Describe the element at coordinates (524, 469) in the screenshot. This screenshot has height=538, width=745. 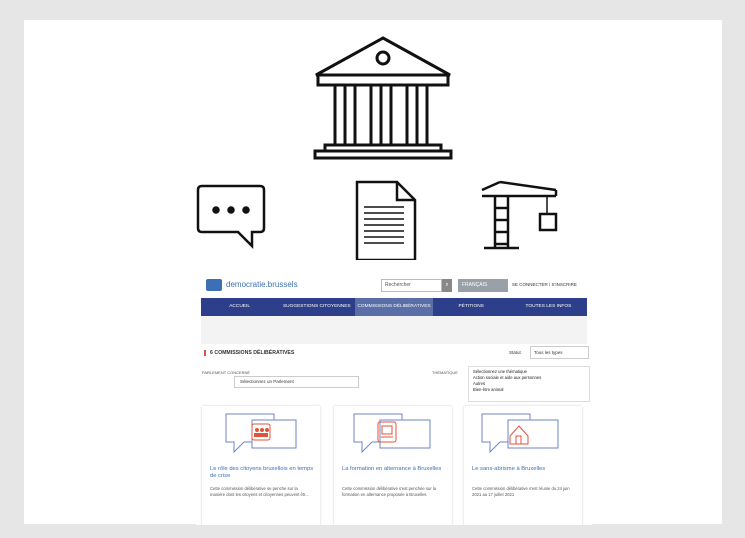
I see `card-title: Le sans-abrisme à Bruxelles` at that location.